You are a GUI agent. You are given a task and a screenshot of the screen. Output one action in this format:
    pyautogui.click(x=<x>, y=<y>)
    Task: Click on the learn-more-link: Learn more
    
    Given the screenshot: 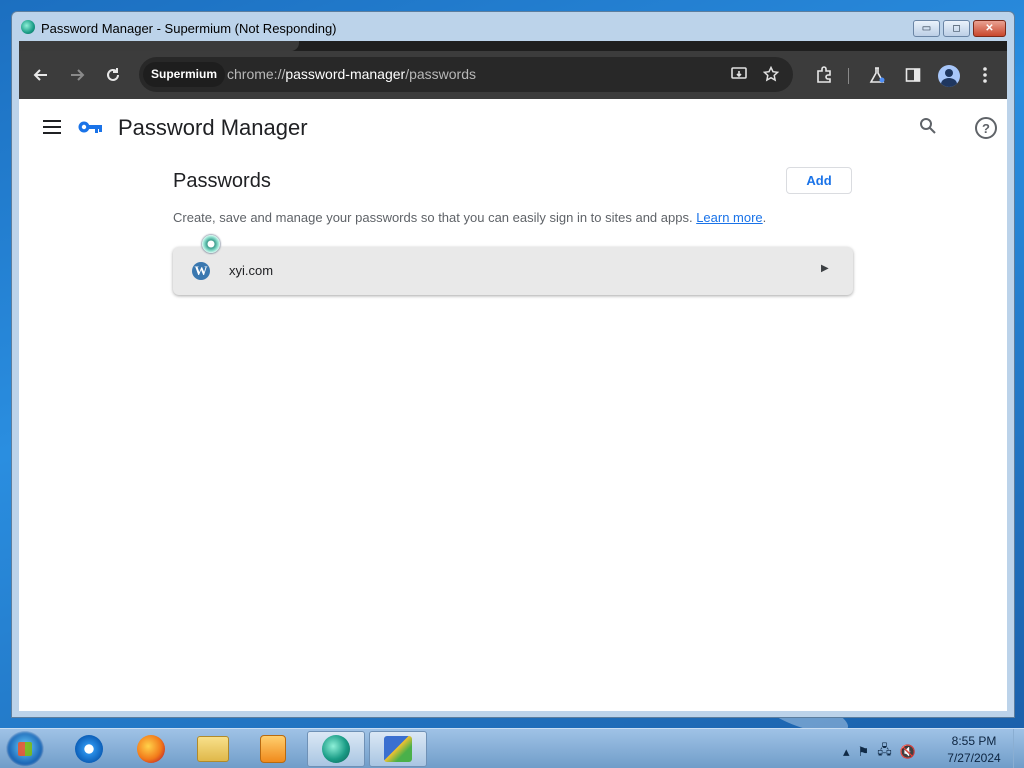 What is the action you would take?
    pyautogui.click(x=729, y=217)
    